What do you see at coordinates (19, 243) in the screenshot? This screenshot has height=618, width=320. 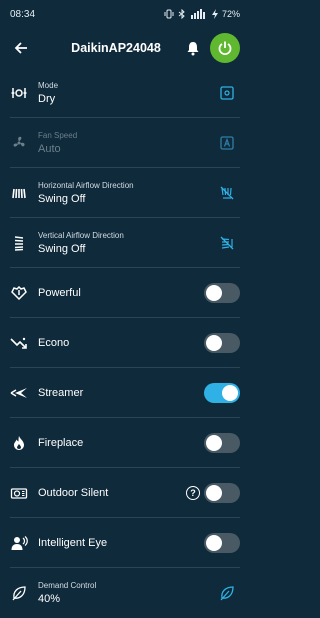 I see `vertical-airflow-icon` at bounding box center [19, 243].